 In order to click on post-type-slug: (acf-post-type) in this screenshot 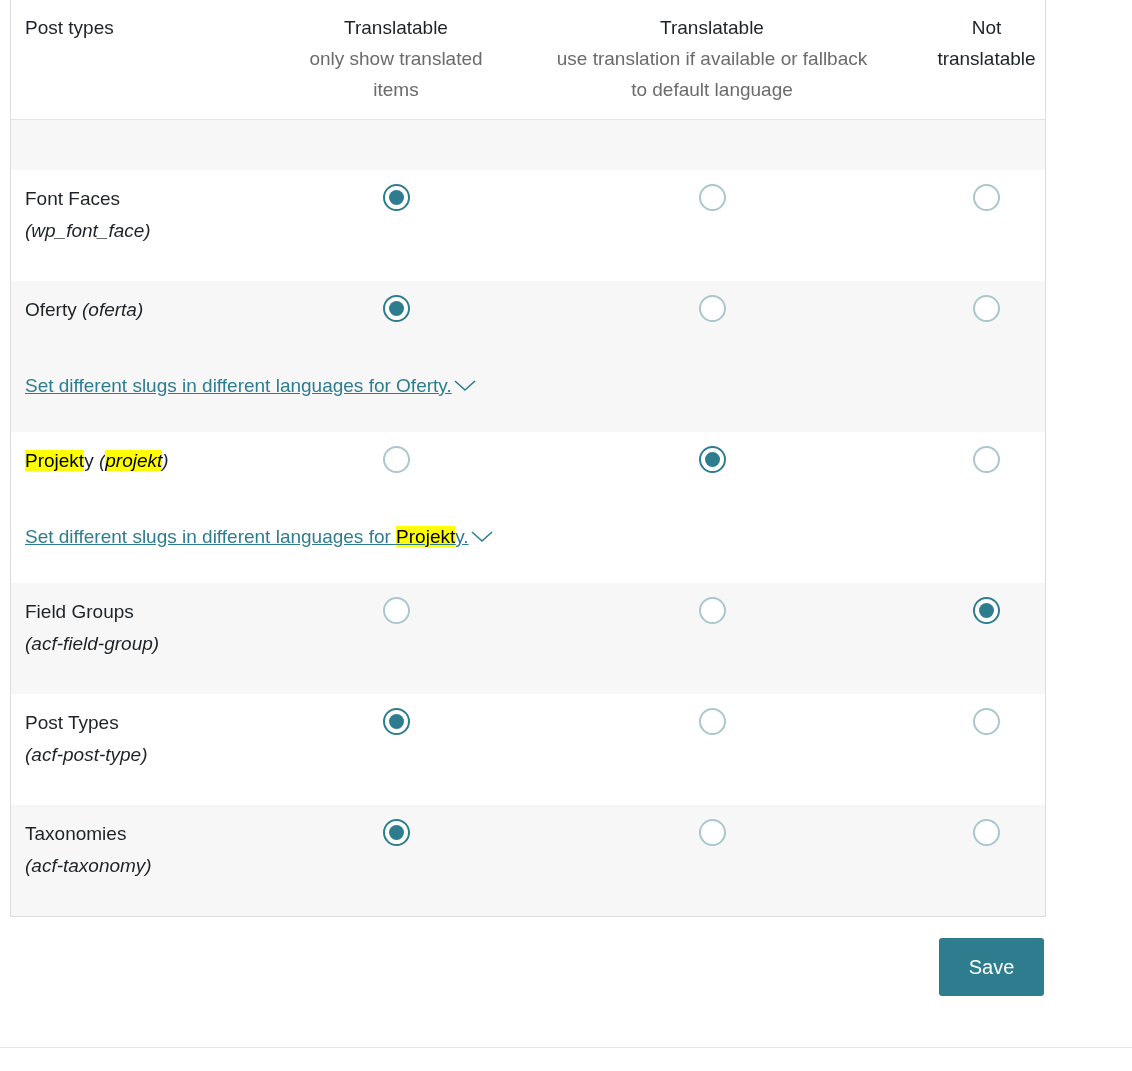, I will do `click(87, 755)`.